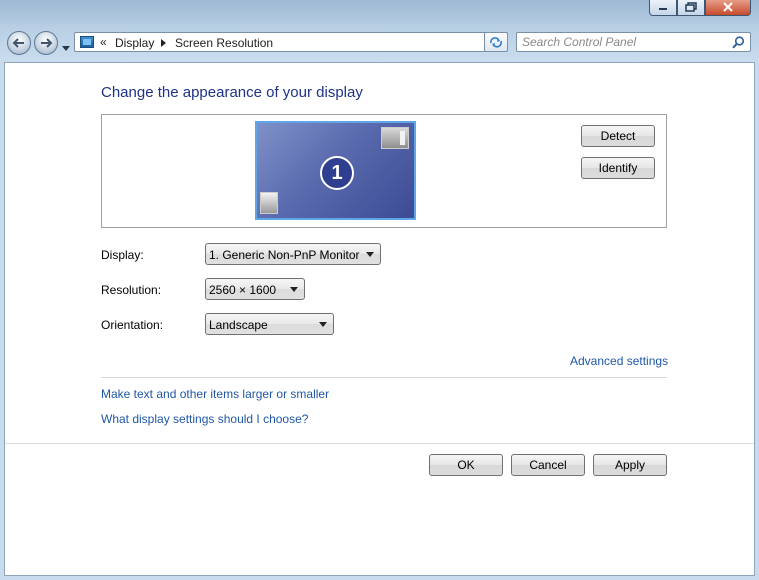 This screenshot has width=759, height=580. I want to click on breadcrumb-overflow: «, so click(103, 42).